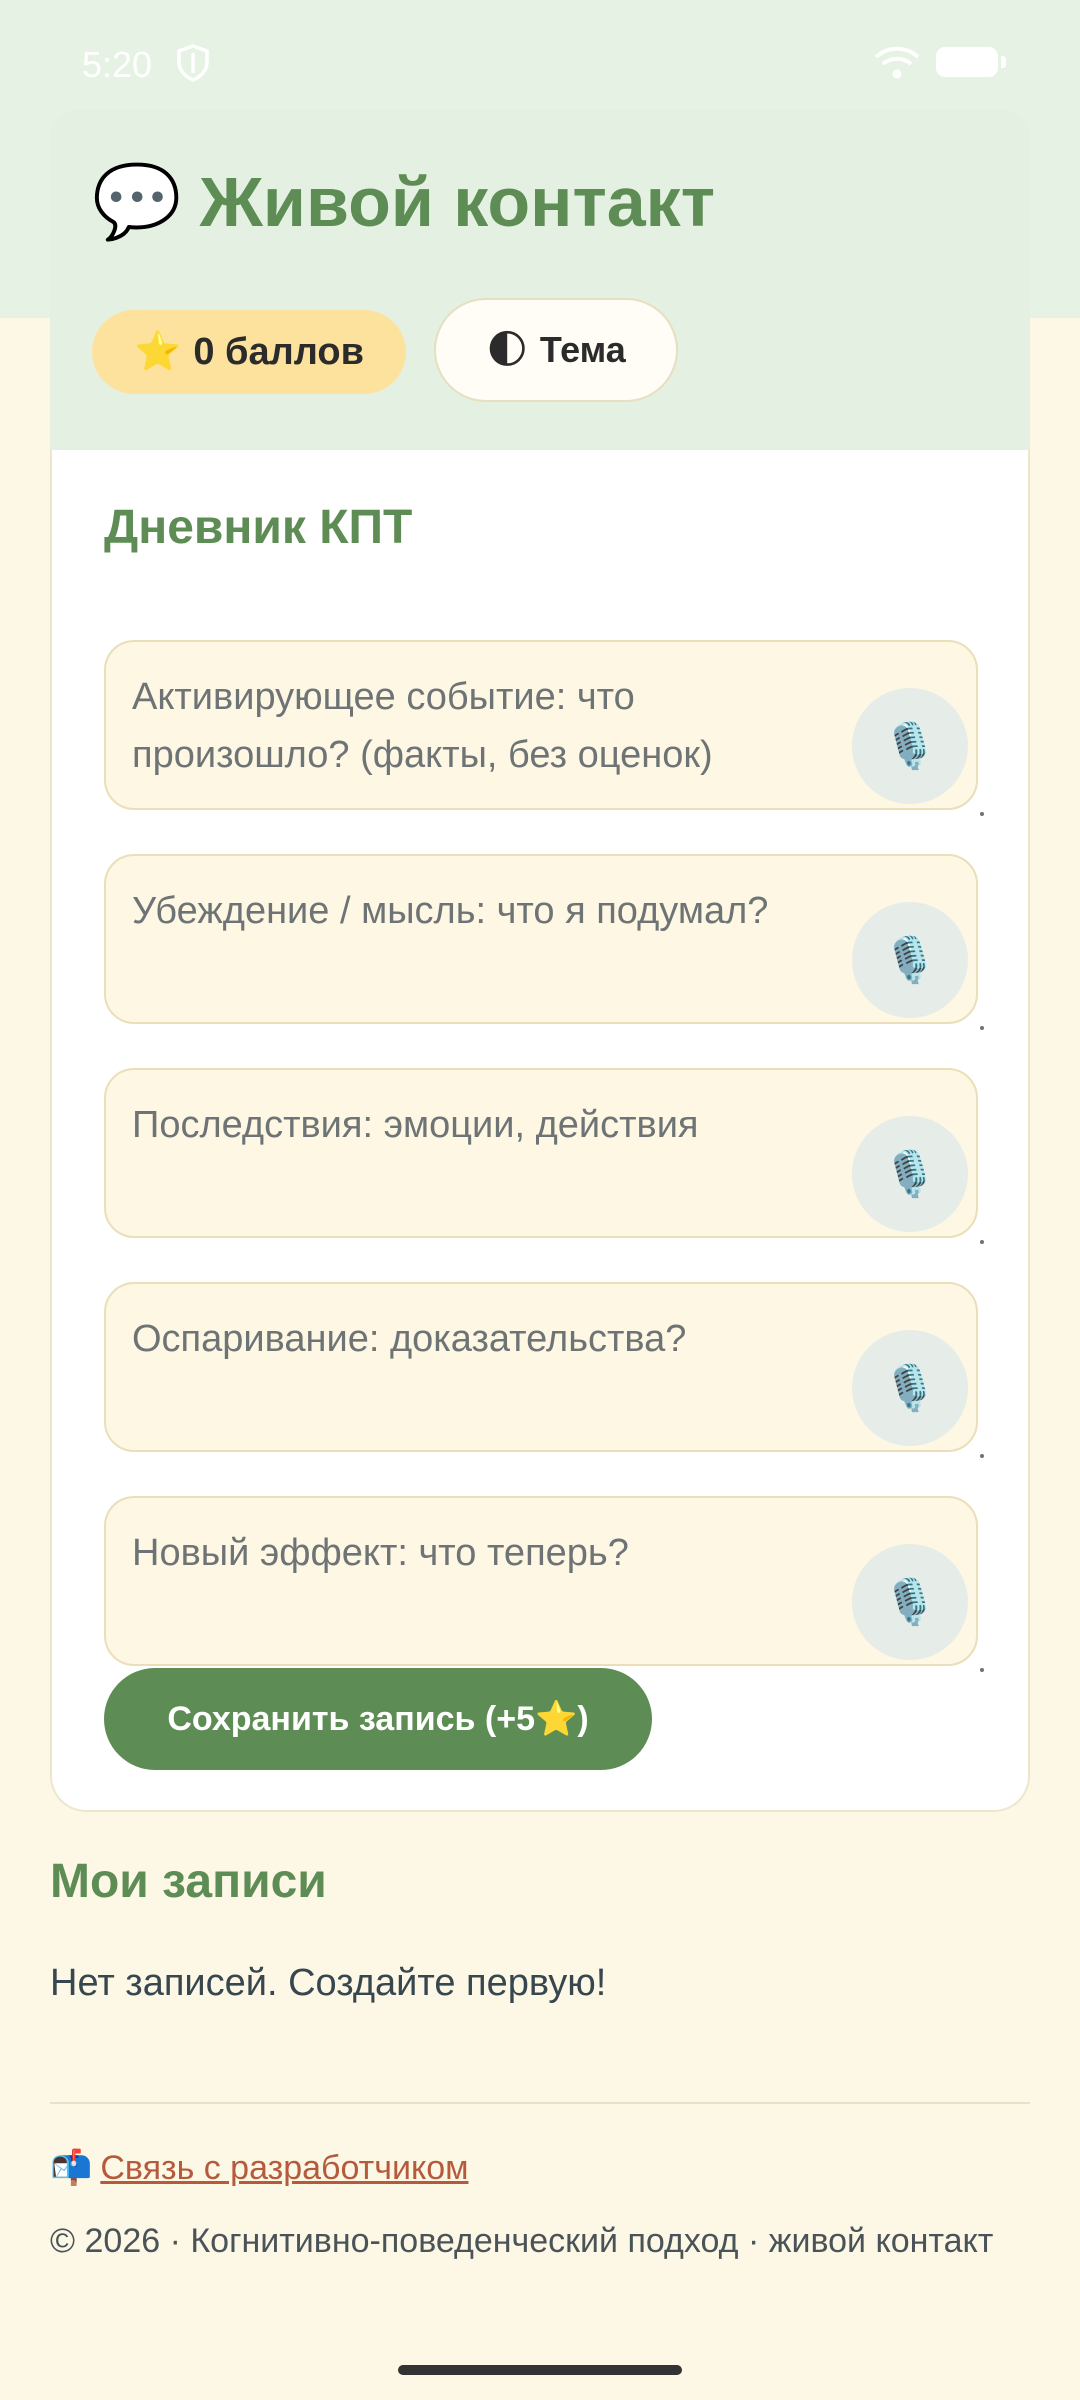 The height and width of the screenshot is (2400, 1080). What do you see at coordinates (328, 1983) in the screenshot?
I see `records-empty-message: Нет записей. Создайте первую!` at bounding box center [328, 1983].